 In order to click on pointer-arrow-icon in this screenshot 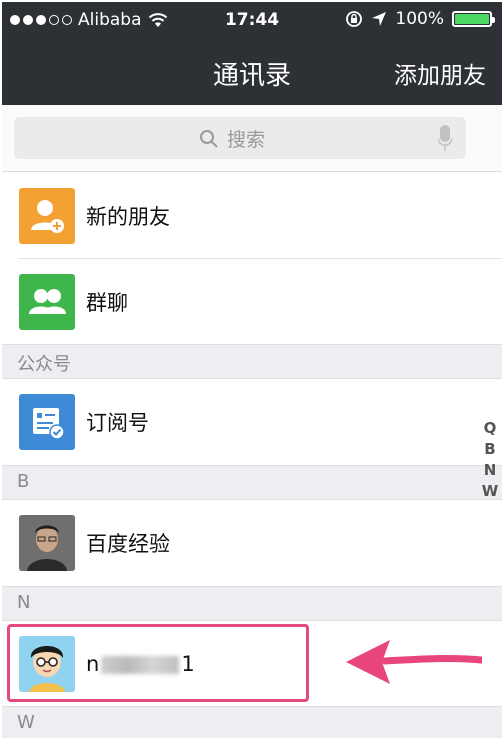, I will do `click(414, 662)`.